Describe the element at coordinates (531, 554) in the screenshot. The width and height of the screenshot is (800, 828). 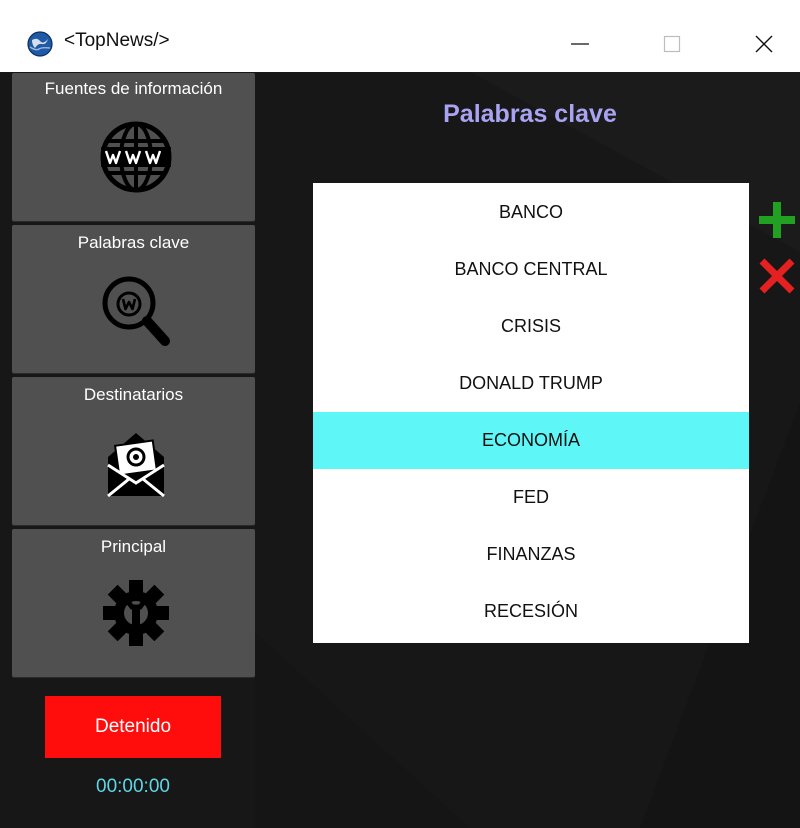
I see `keyword-list-item: FINANZAS` at that location.